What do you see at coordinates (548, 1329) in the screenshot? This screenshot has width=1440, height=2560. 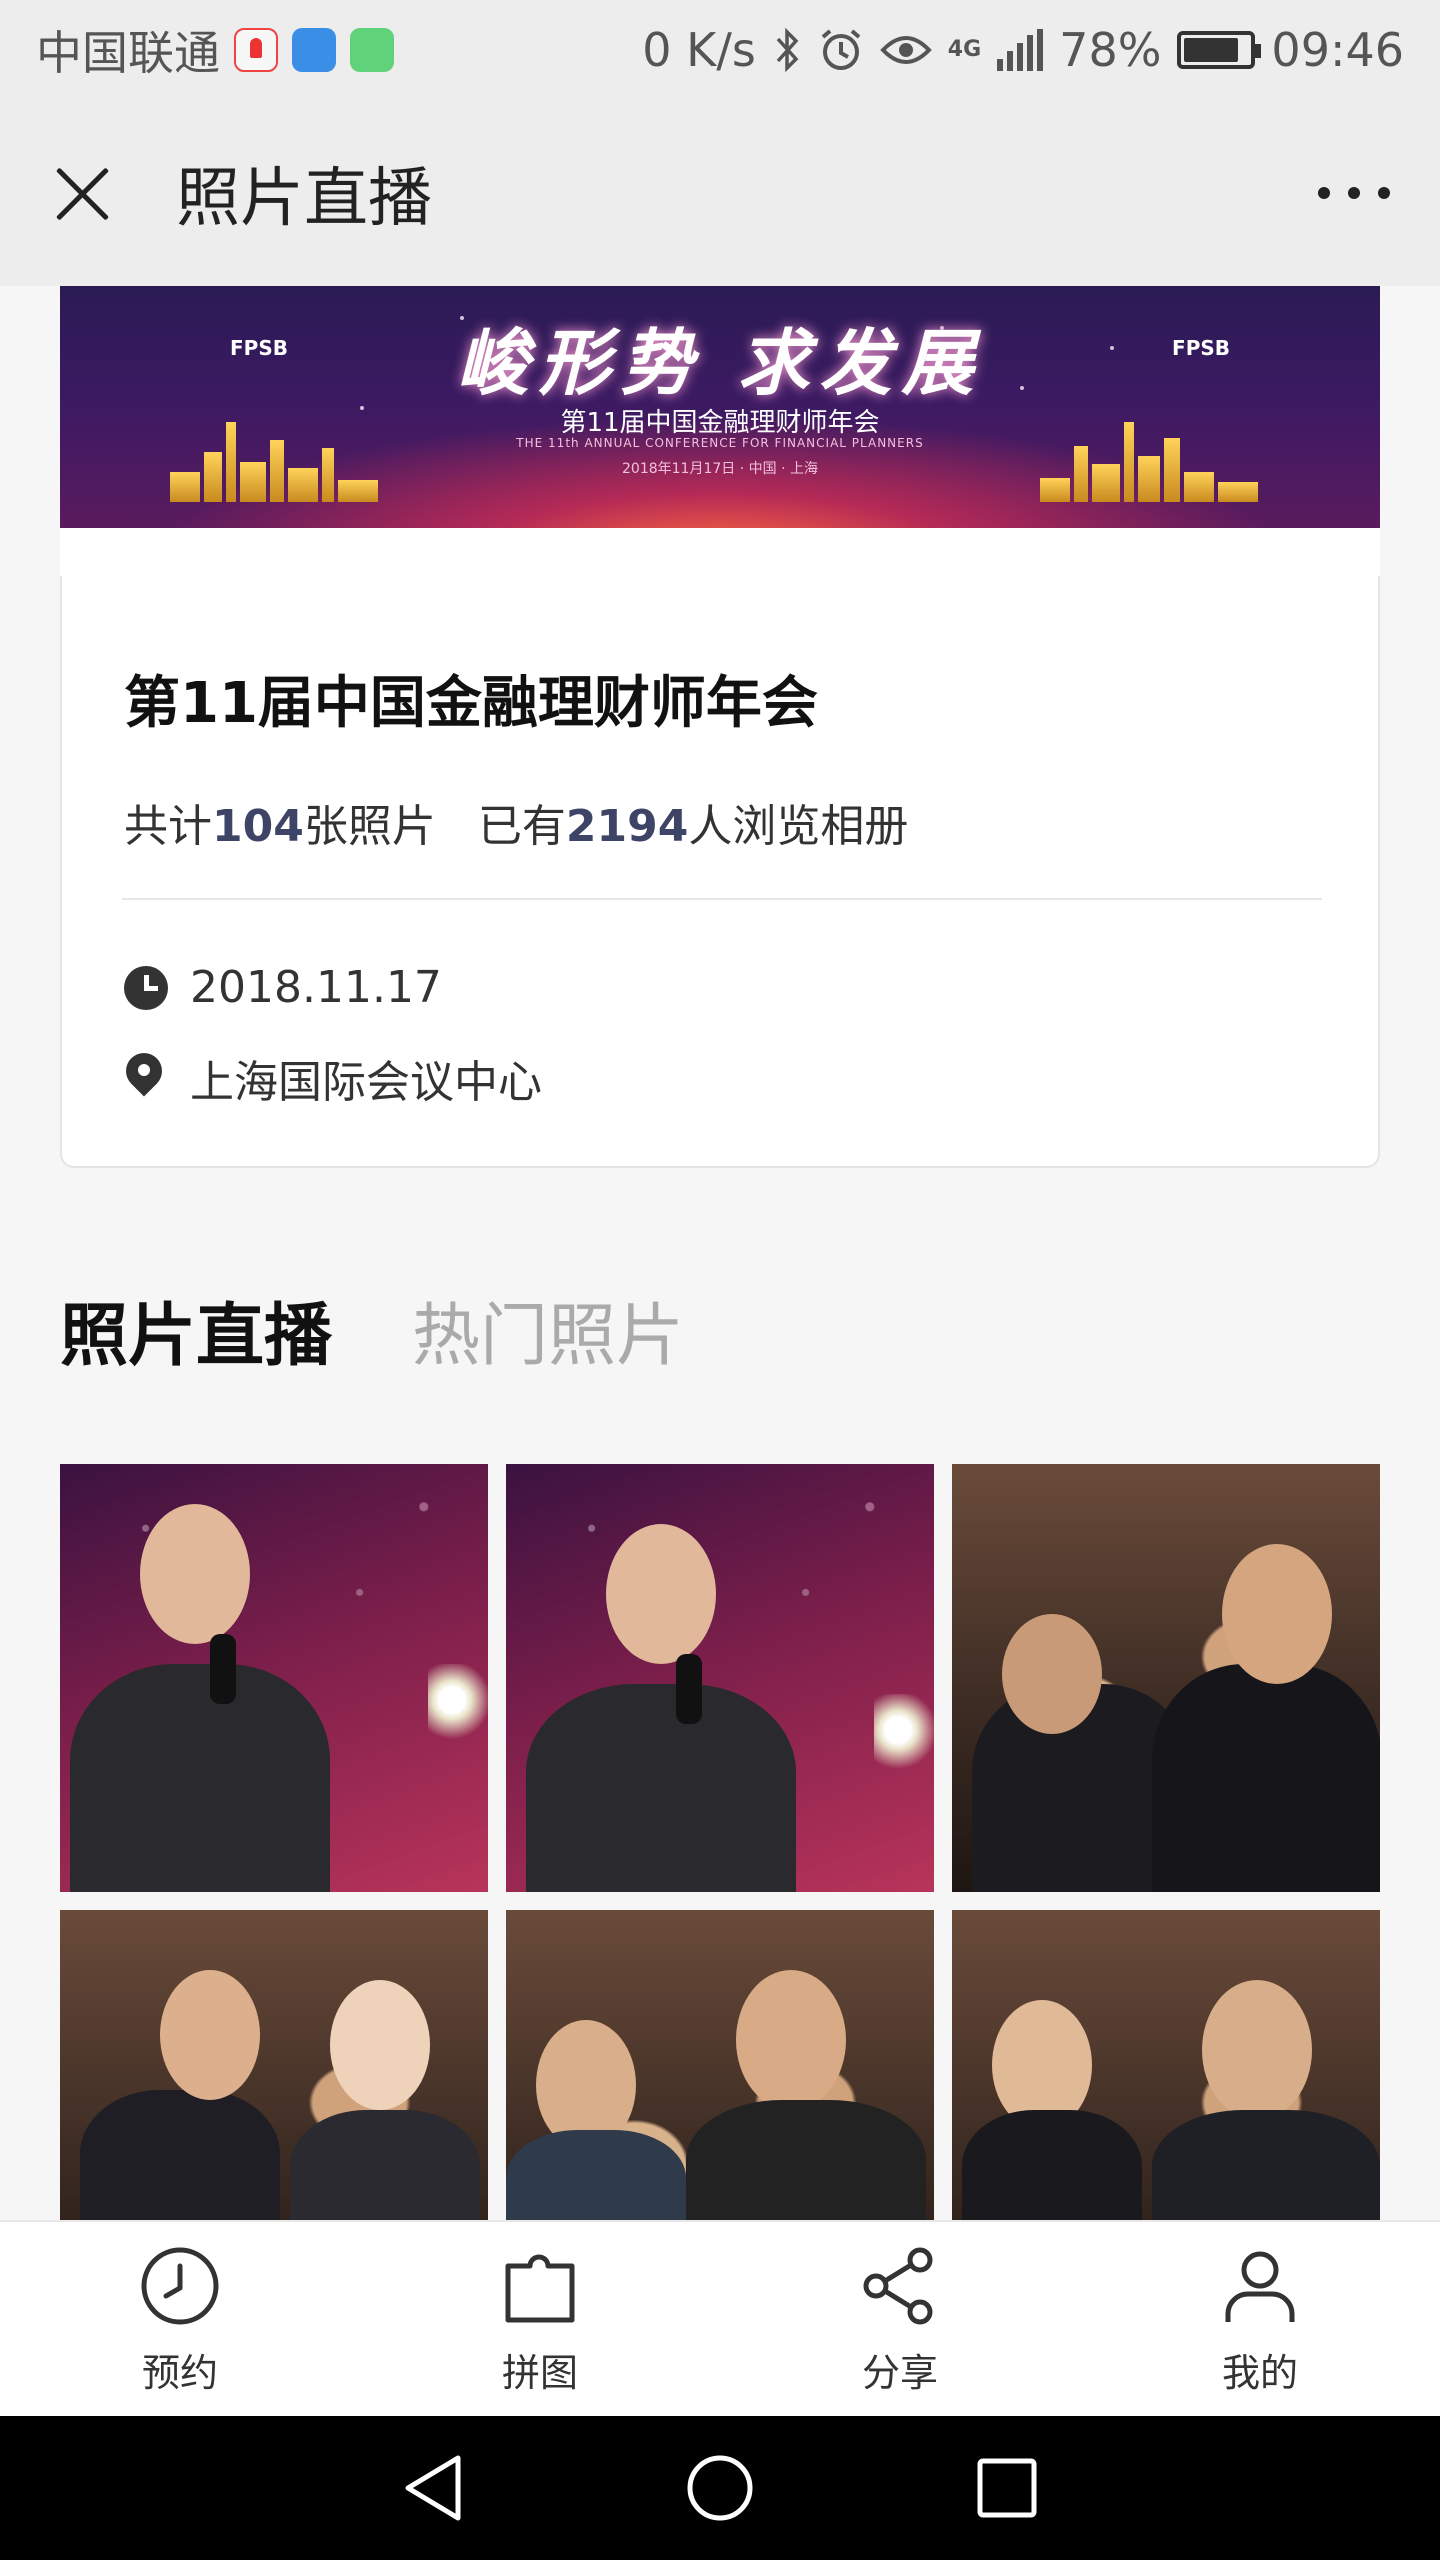 I see `tab-popular-photos: 热门照片` at bounding box center [548, 1329].